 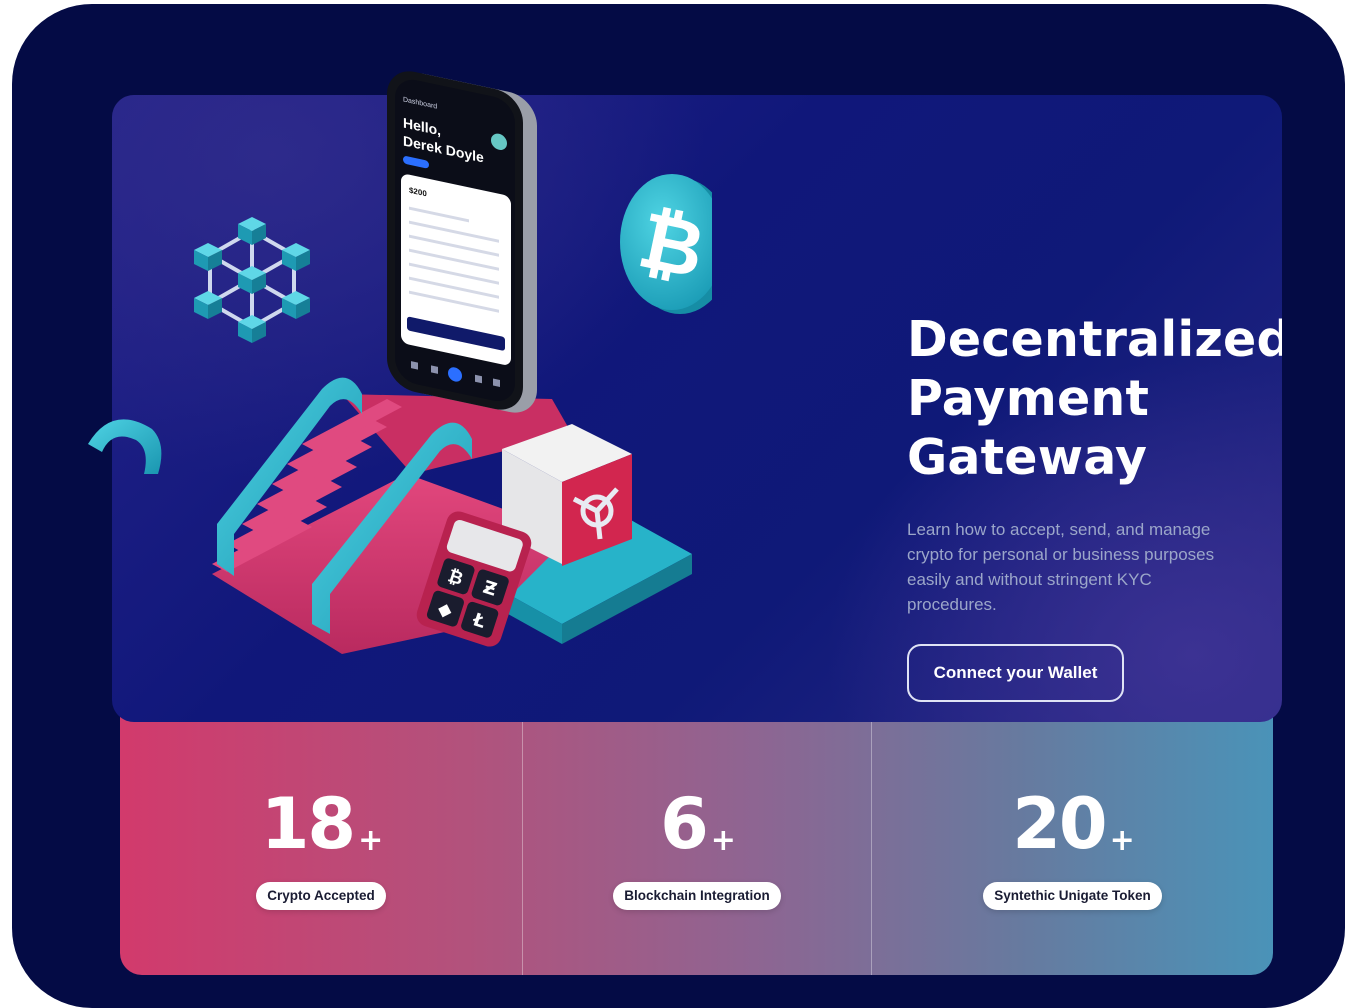 I want to click on stat-blockchain-integration: 6 + Blockchain Integration, so click(x=696, y=837).